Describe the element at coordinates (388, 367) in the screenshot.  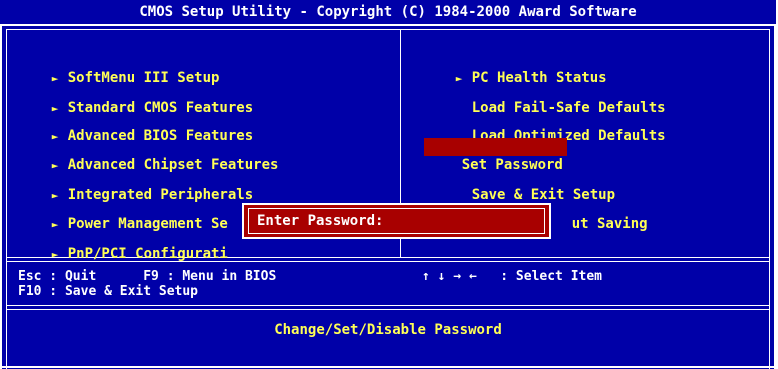
I see `frame-bottom` at that location.